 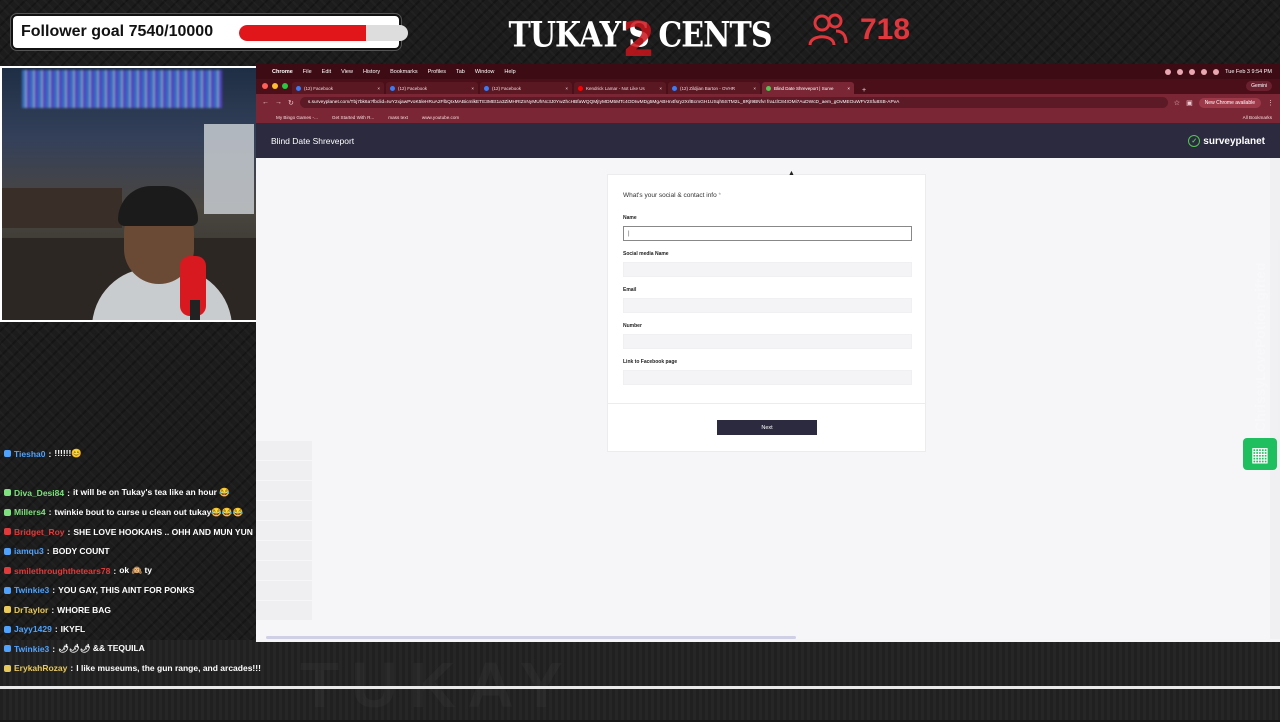 What do you see at coordinates (291, 103) in the screenshot?
I see `reload-icon: ↻` at bounding box center [291, 103].